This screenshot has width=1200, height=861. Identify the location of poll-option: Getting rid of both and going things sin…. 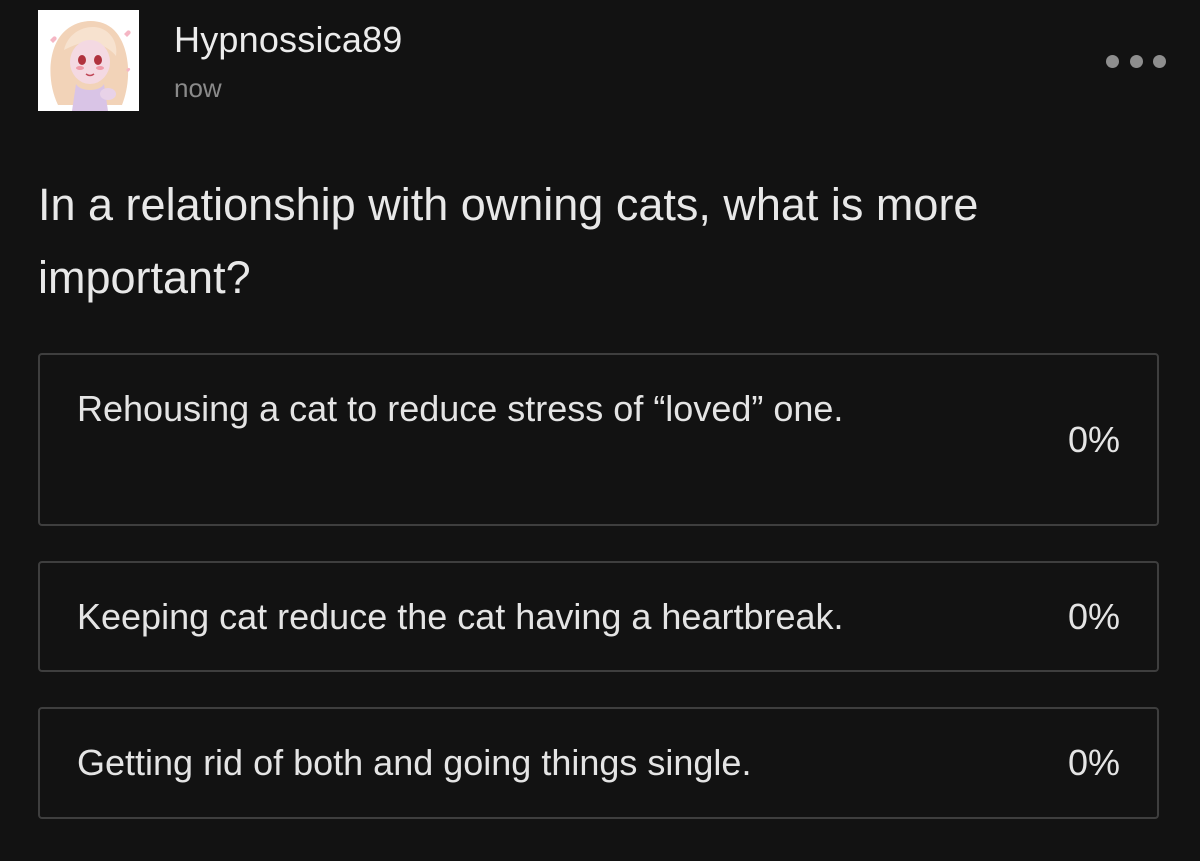
(598, 763).